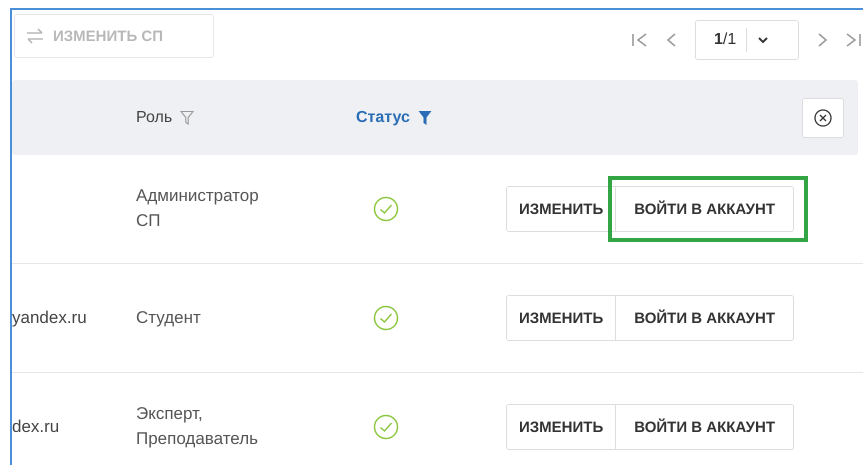 Image resolution: width=863 pixels, height=467 pixels. Describe the element at coordinates (823, 40) in the screenshot. I see `next-page-icon` at that location.